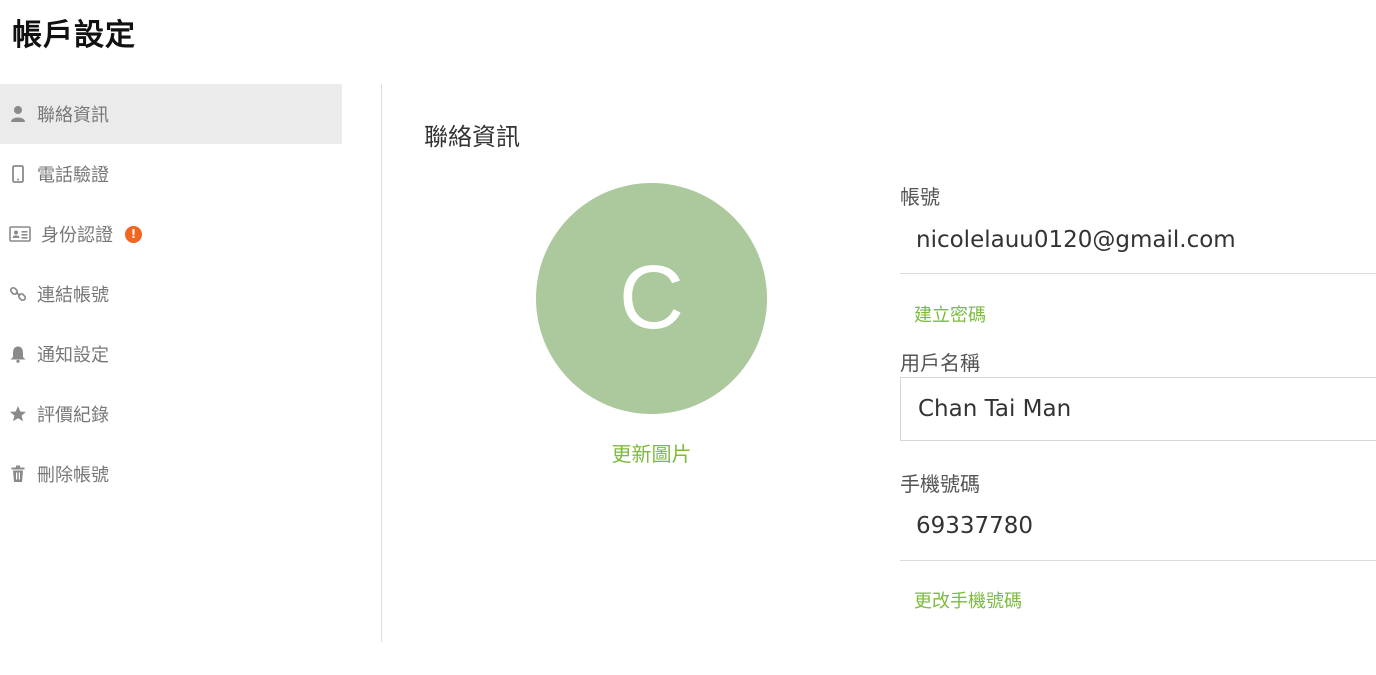  What do you see at coordinates (18, 294) in the screenshot?
I see `link-icon` at bounding box center [18, 294].